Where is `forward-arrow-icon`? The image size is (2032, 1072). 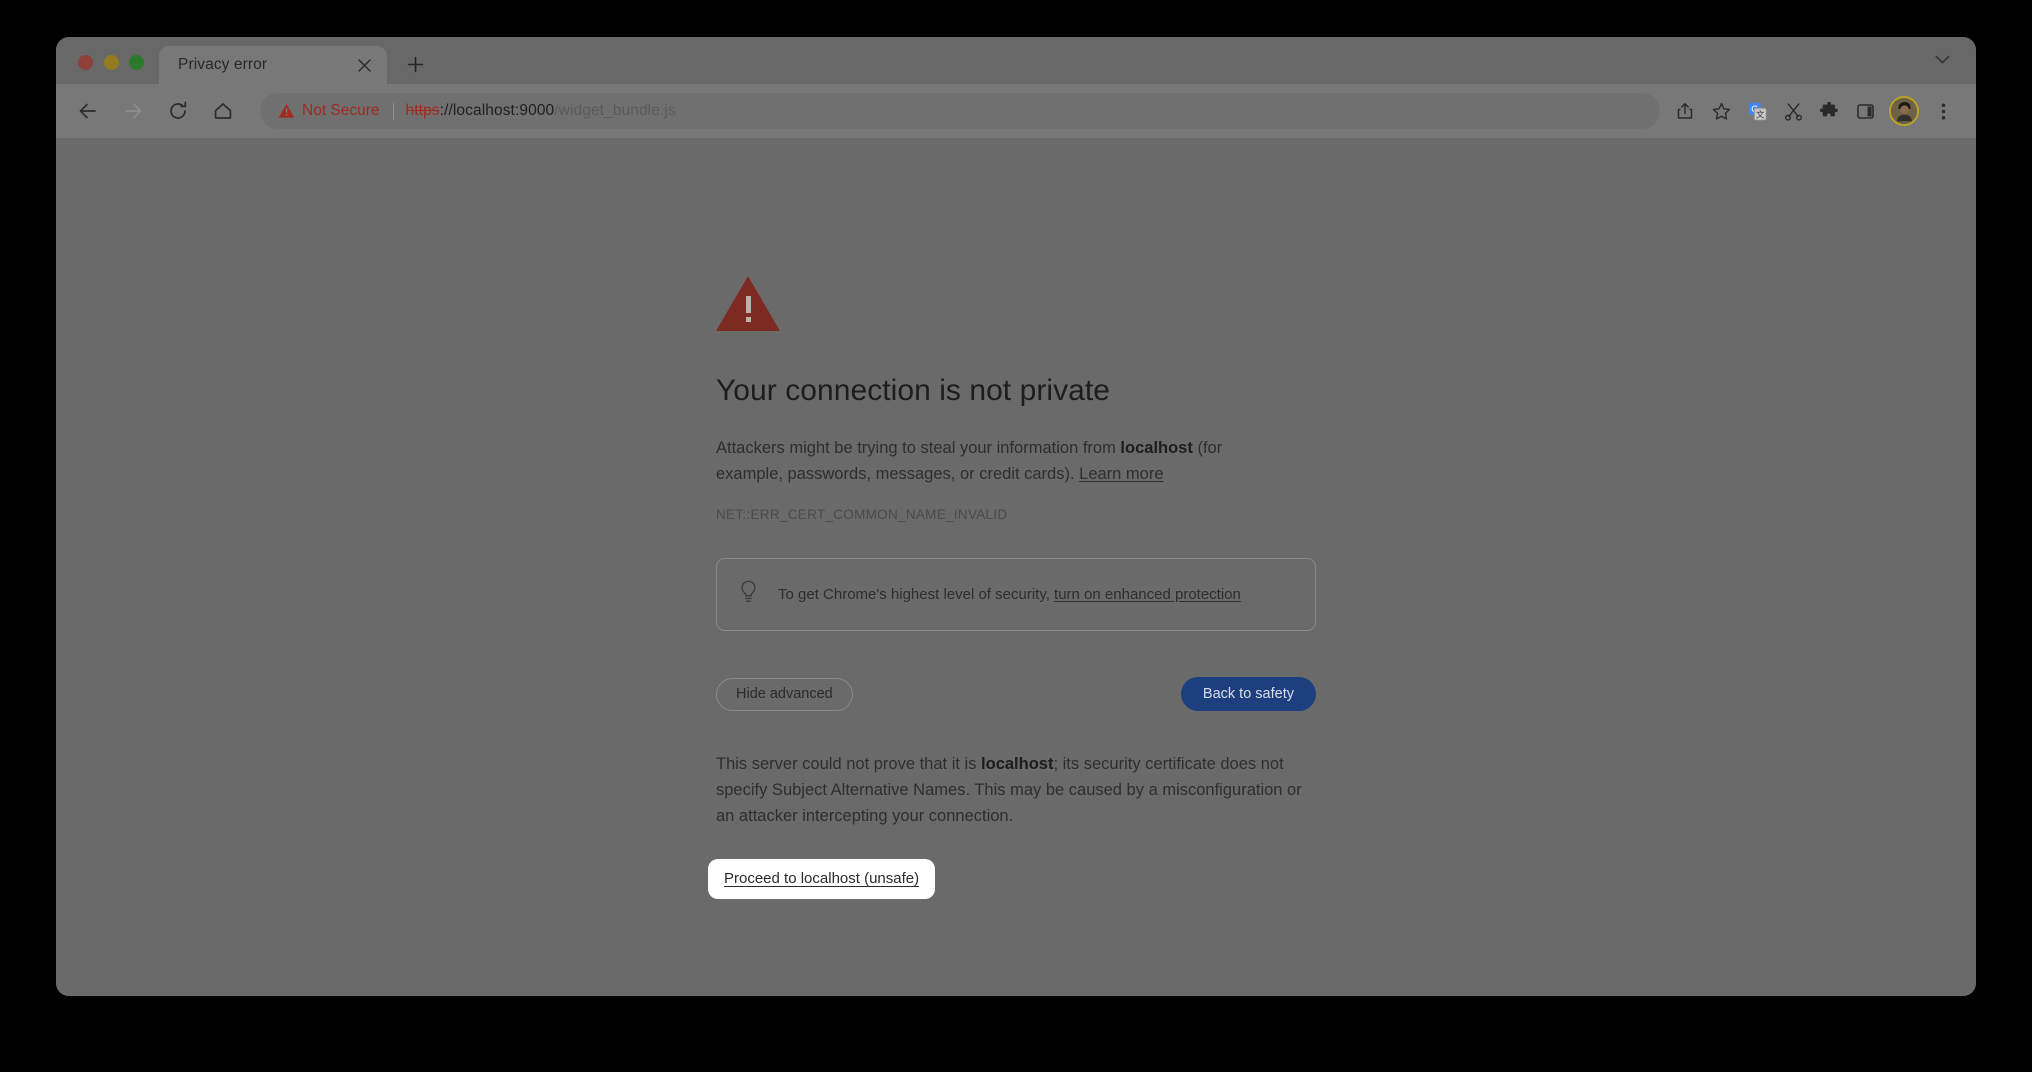 forward-arrow-icon is located at coordinates (133, 111).